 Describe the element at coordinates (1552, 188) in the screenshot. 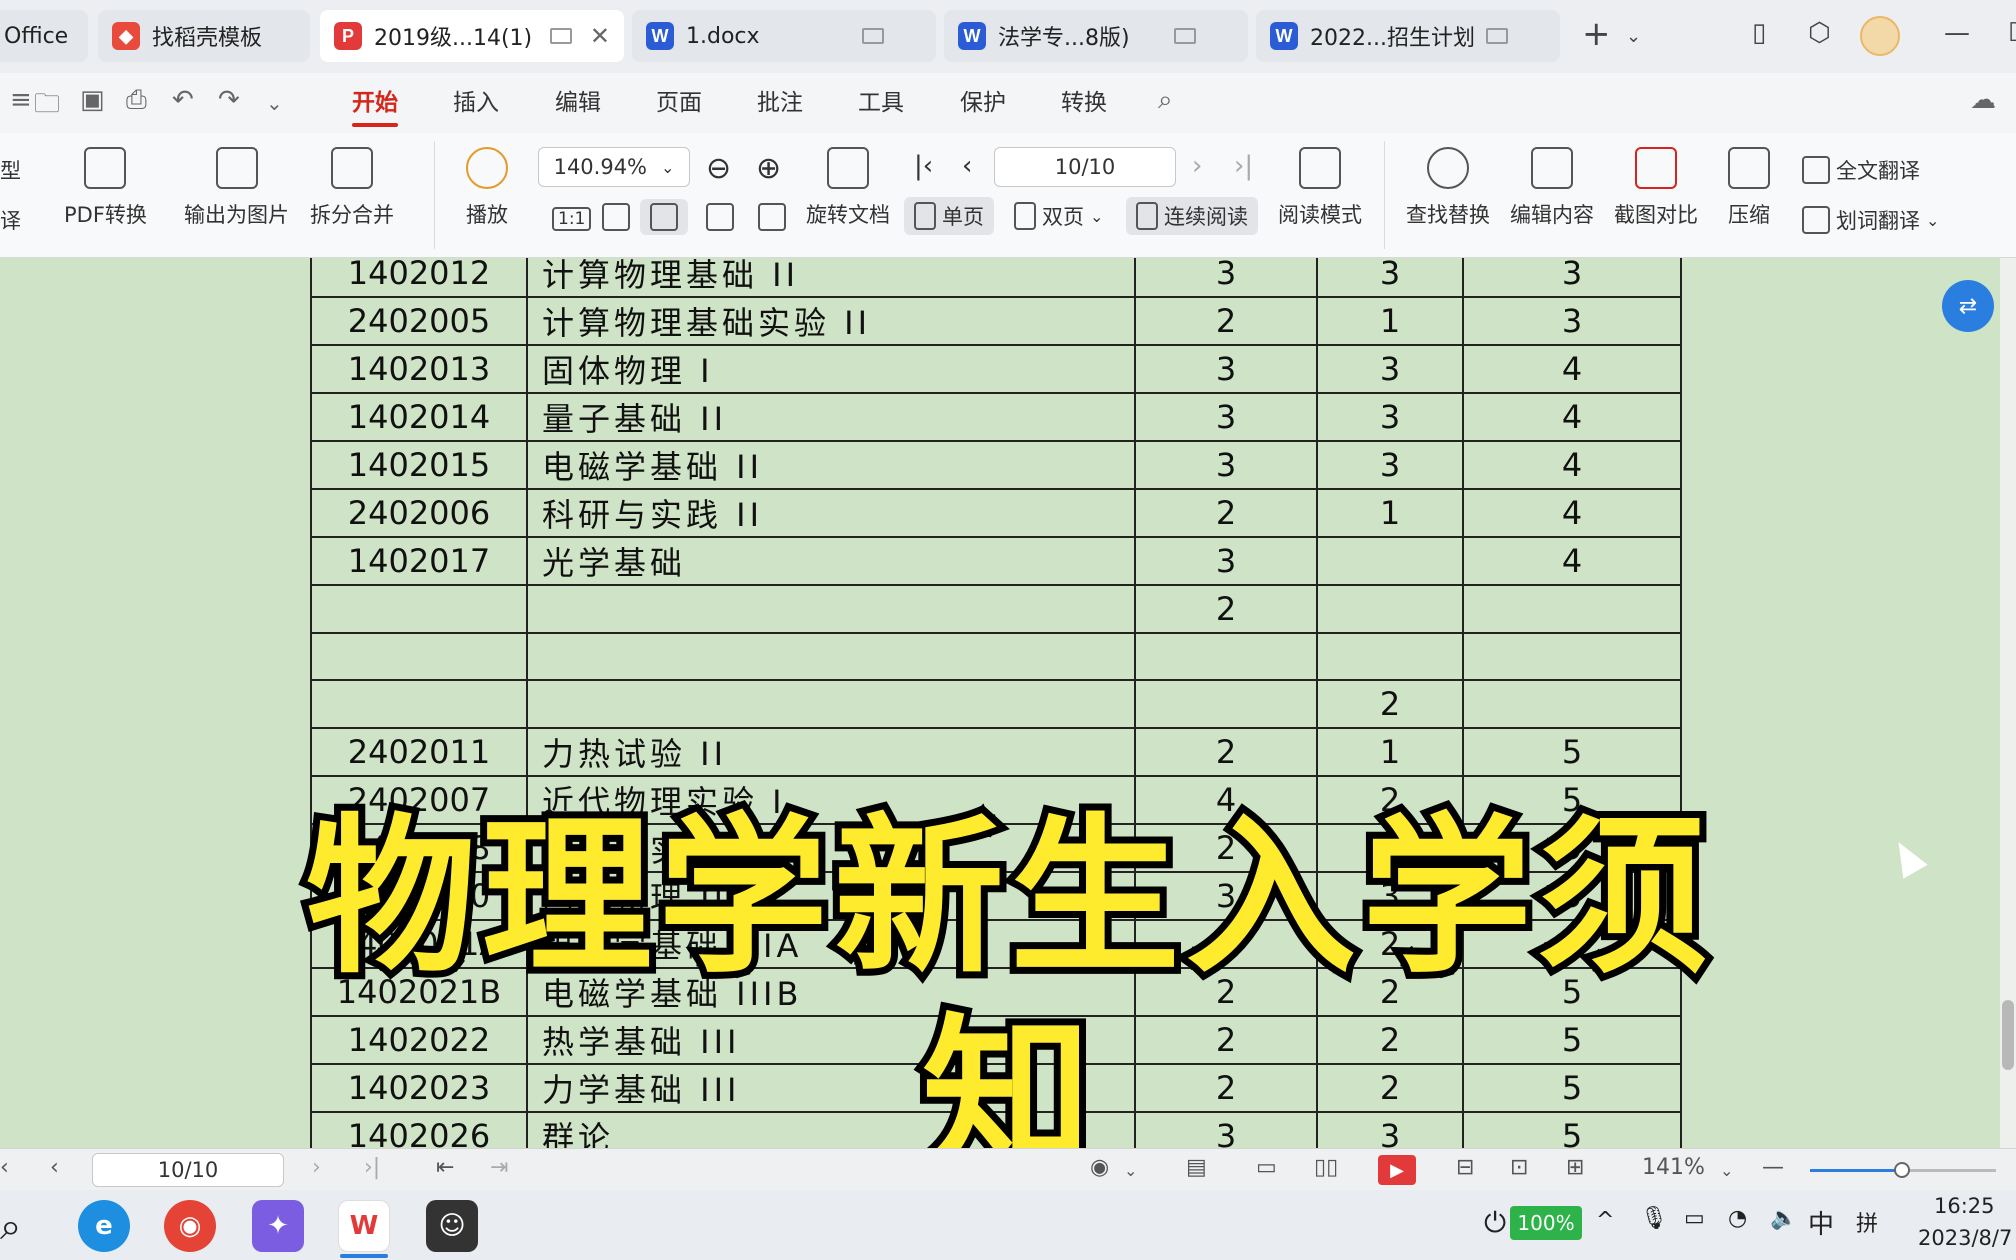

I see `edit-content-button: 编辑内容` at that location.